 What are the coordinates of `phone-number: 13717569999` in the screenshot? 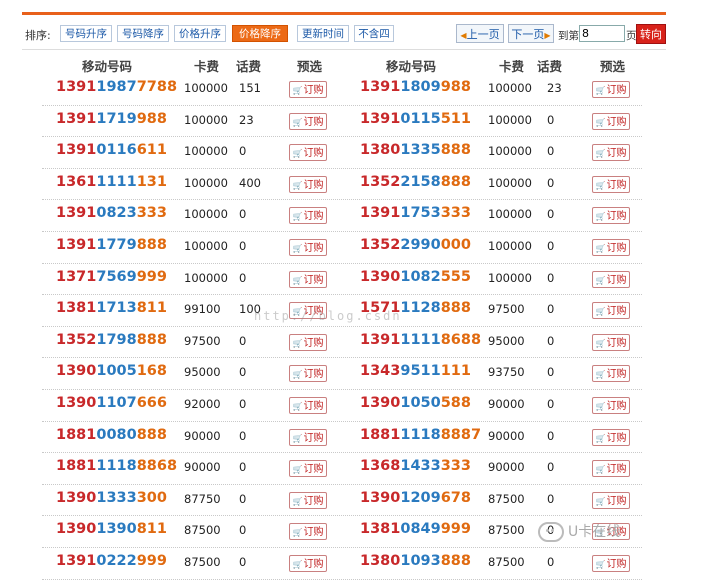 It's located at (111, 277).